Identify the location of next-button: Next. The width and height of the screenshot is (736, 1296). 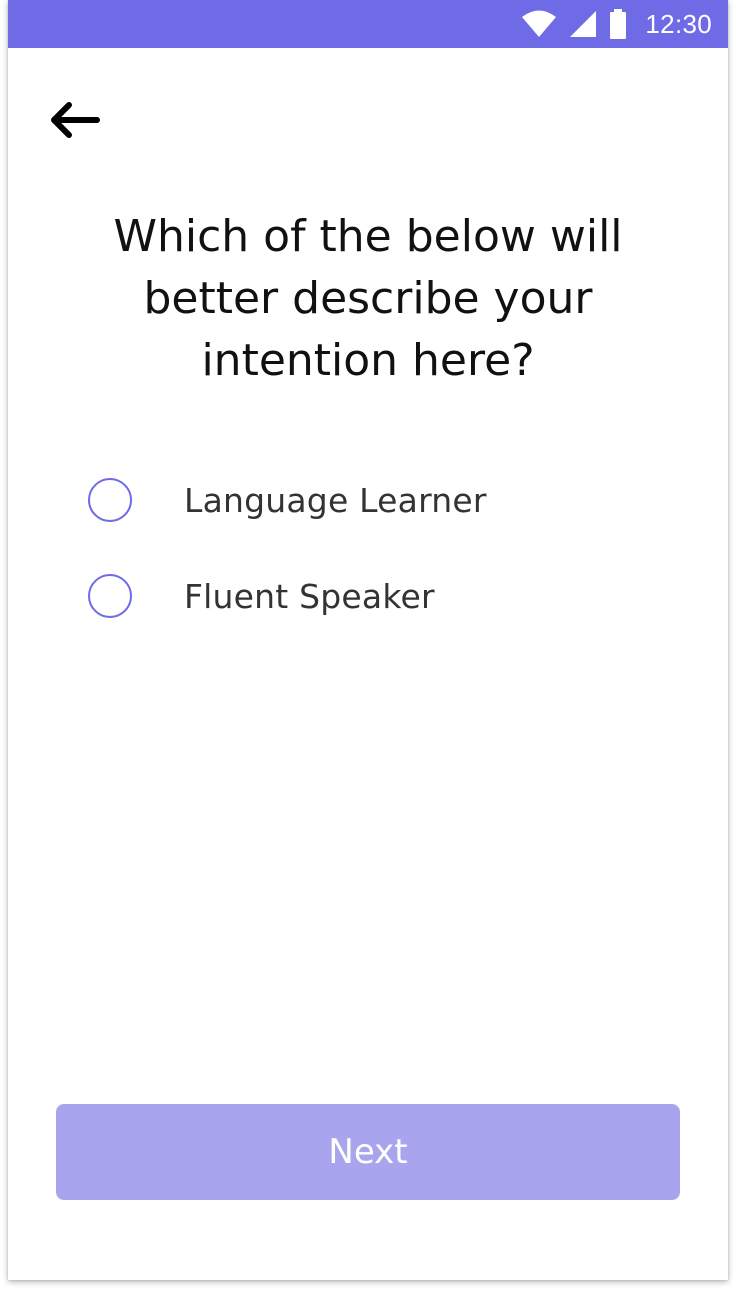
(368, 1152).